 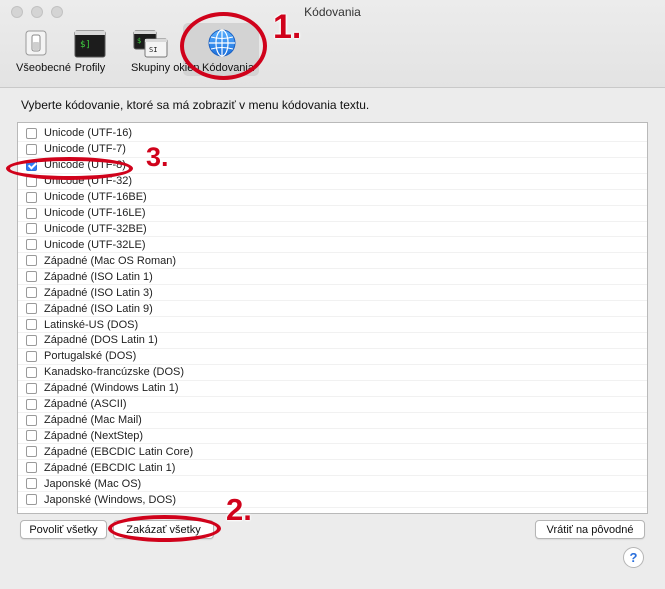 What do you see at coordinates (95, 213) in the screenshot?
I see `encoding-label: Unicode (UTF-16LE)` at bounding box center [95, 213].